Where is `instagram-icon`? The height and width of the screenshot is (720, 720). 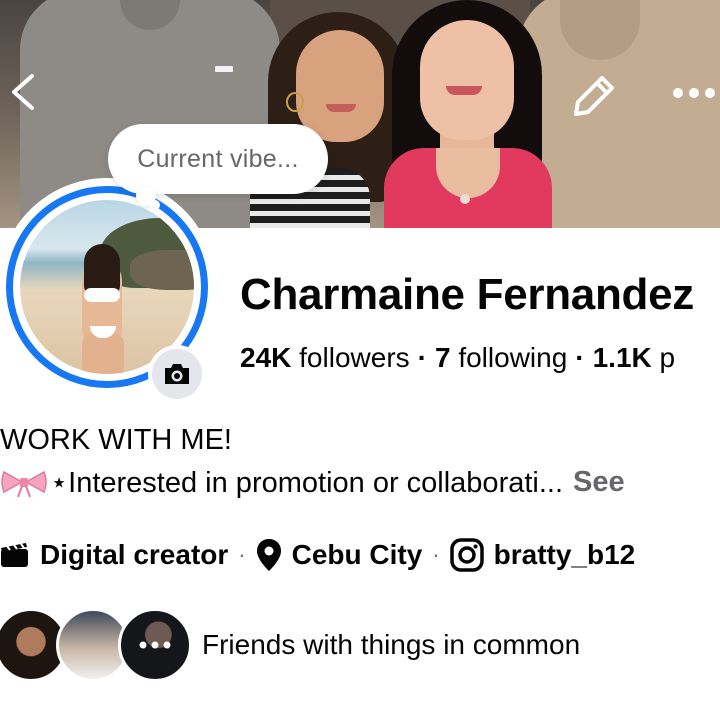 instagram-icon is located at coordinates (466, 555).